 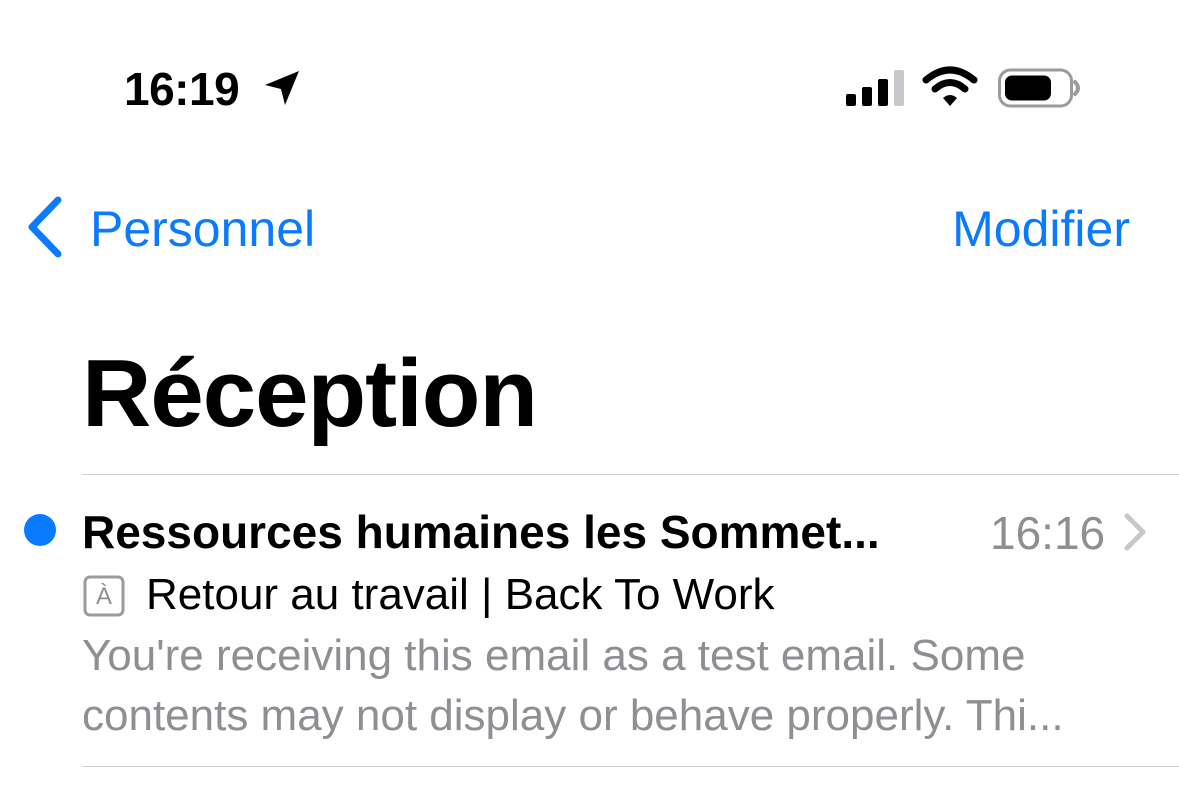 I want to click on cellular-signal-icon, so click(x=875, y=88).